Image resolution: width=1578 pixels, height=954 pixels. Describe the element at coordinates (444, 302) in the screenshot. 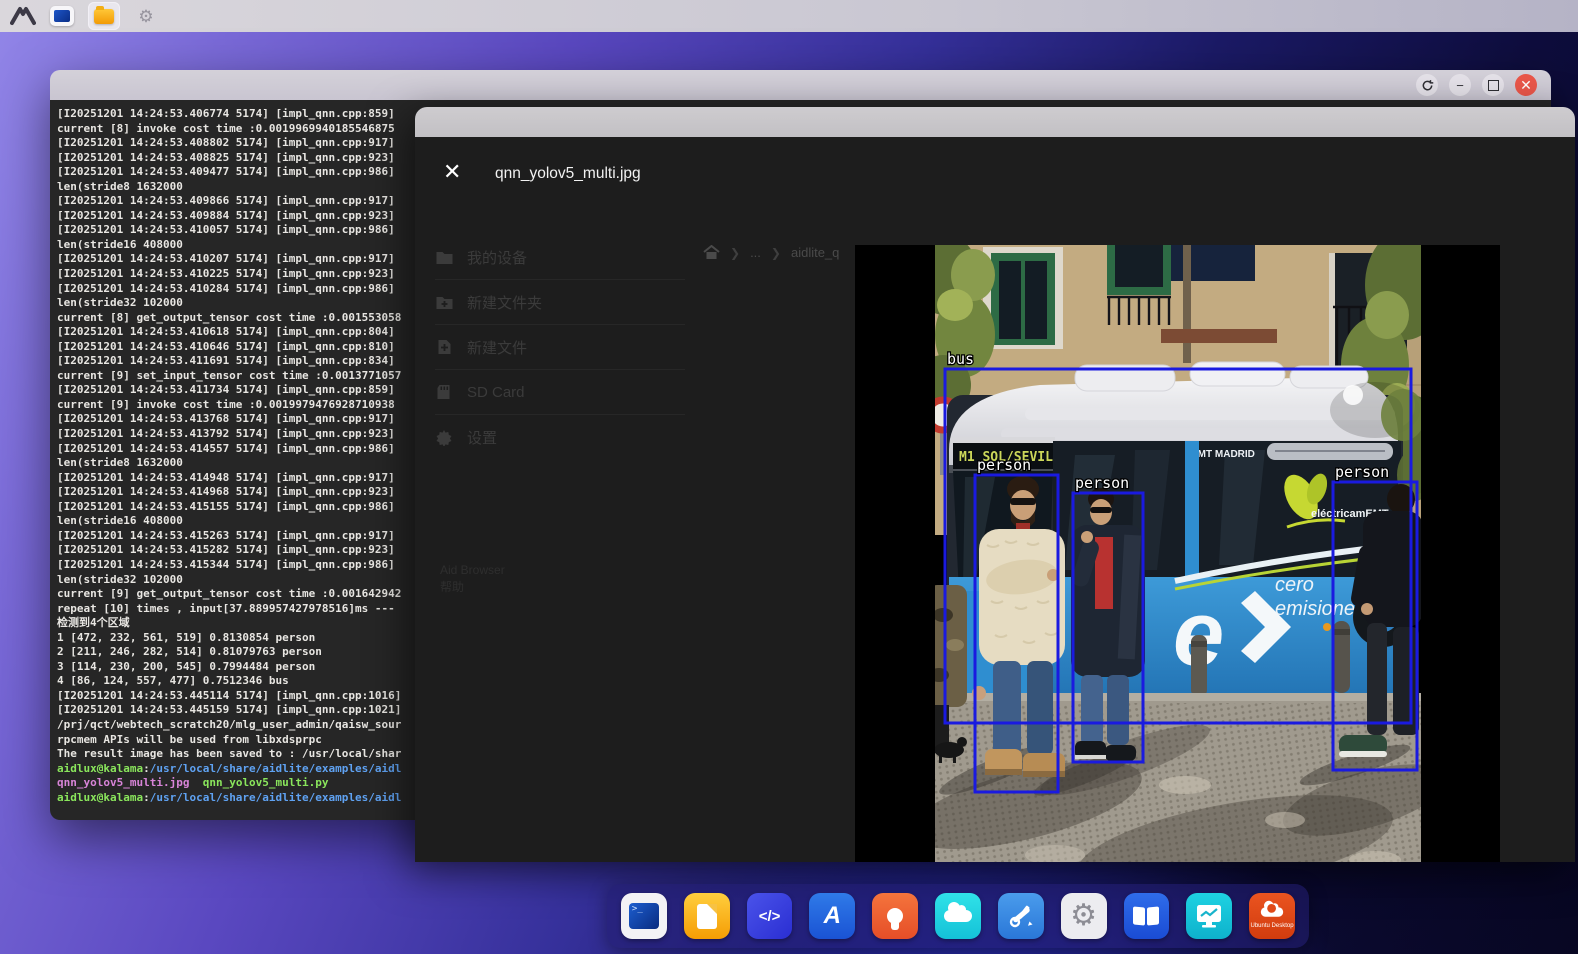

I see `folder-plus-icon` at that location.